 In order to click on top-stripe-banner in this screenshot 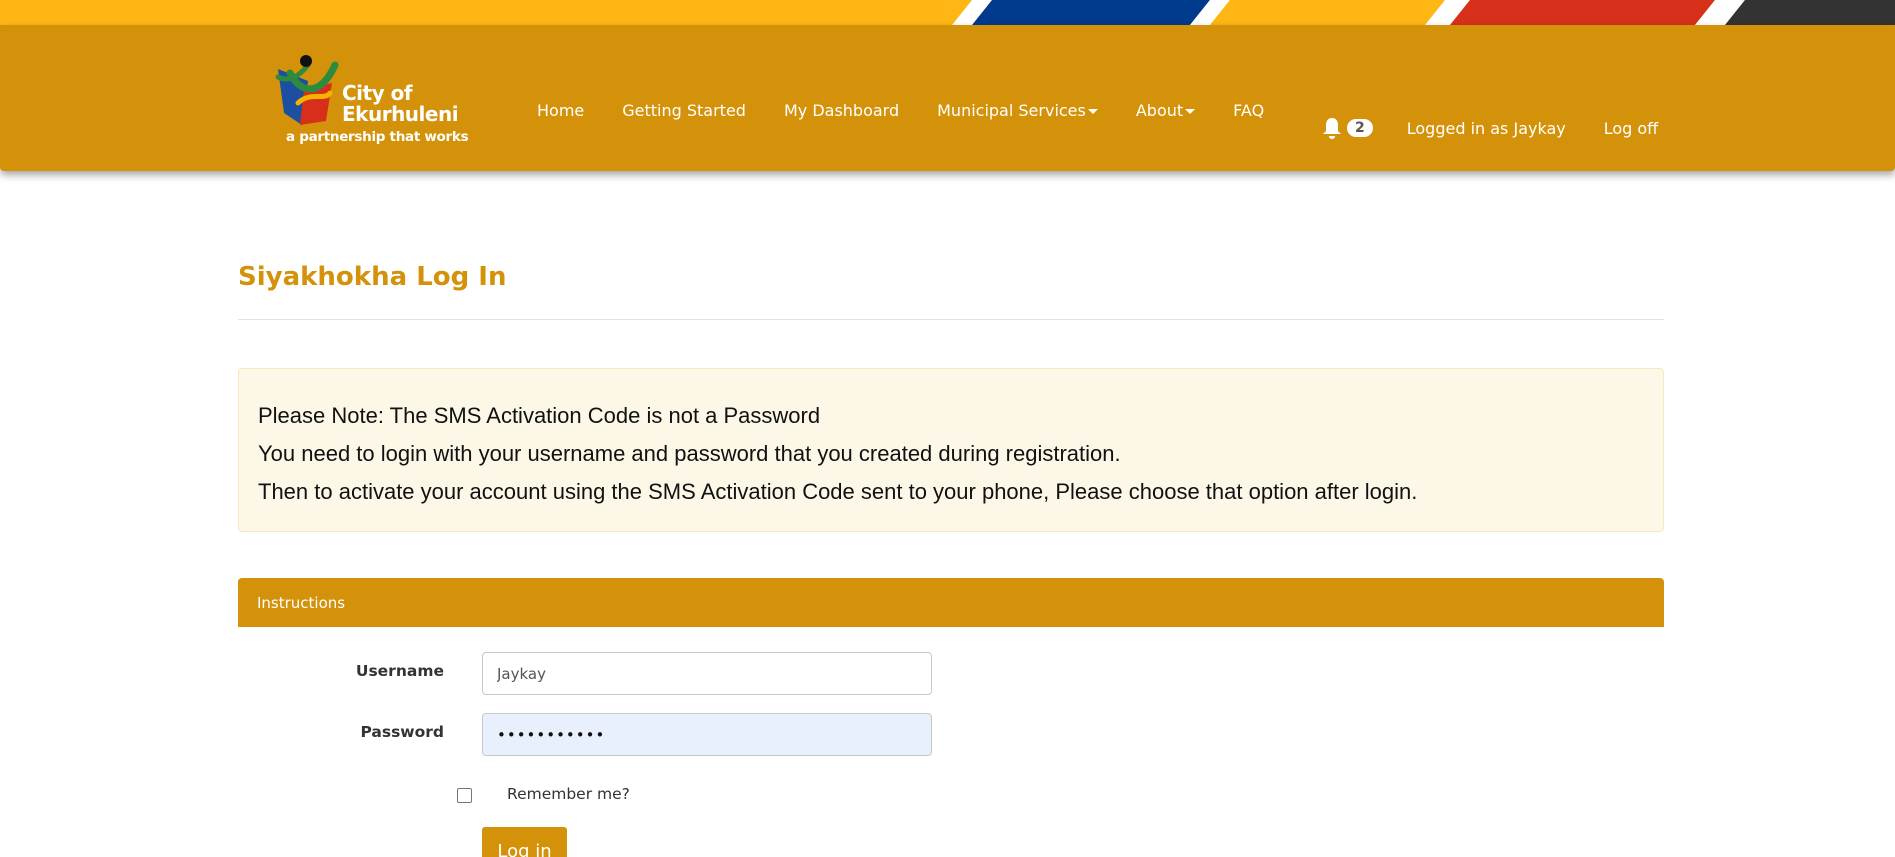, I will do `click(947, 12)`.